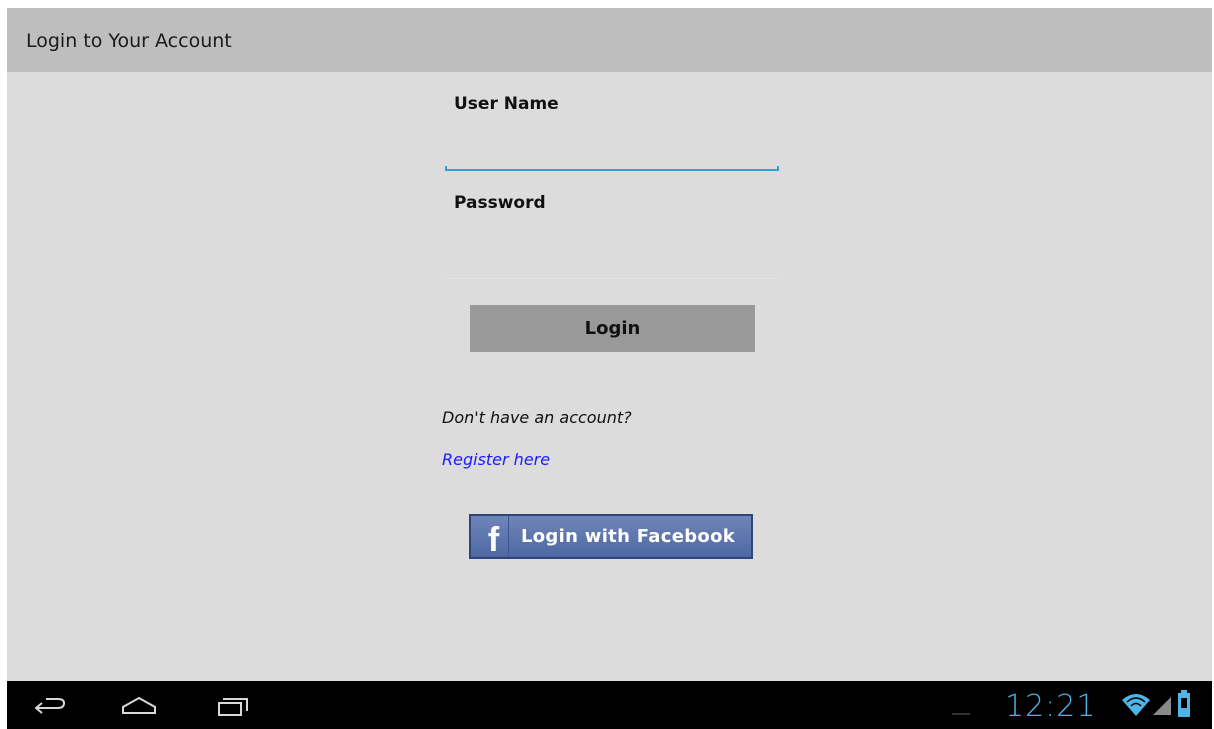 The height and width of the screenshot is (729, 1214). I want to click on back-button, so click(50, 706).